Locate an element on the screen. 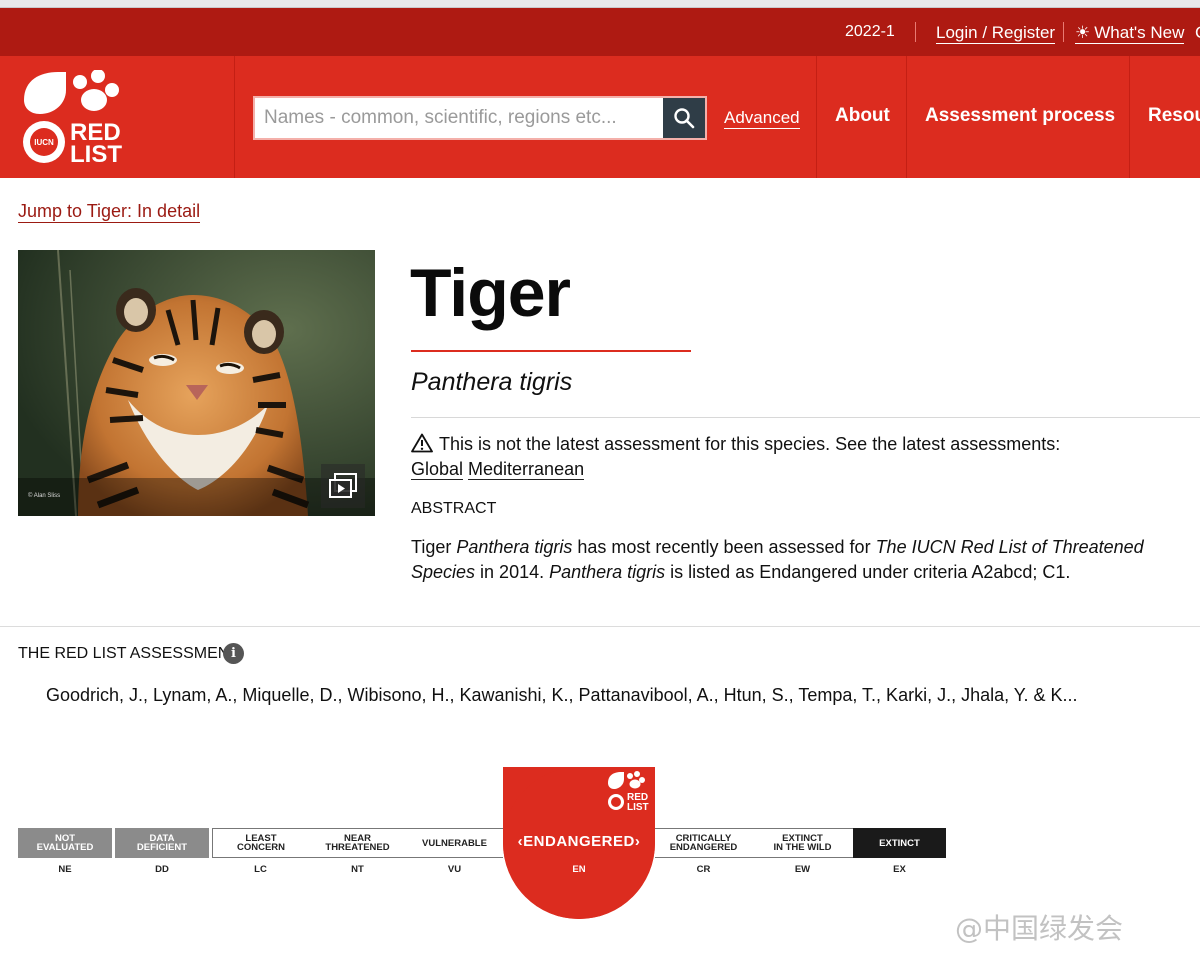  whats-new-label: What's New is located at coordinates (1139, 32).